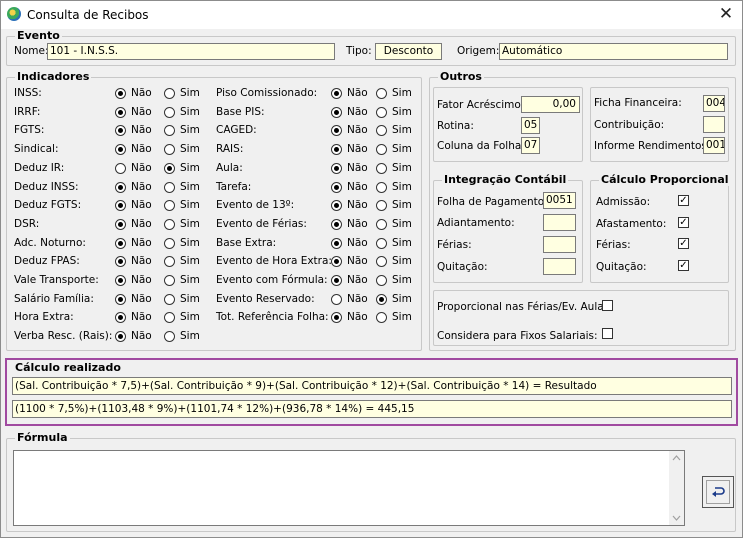 This screenshot has width=743, height=538. I want to click on indicador-left-6-nao-radio, so click(120, 205).